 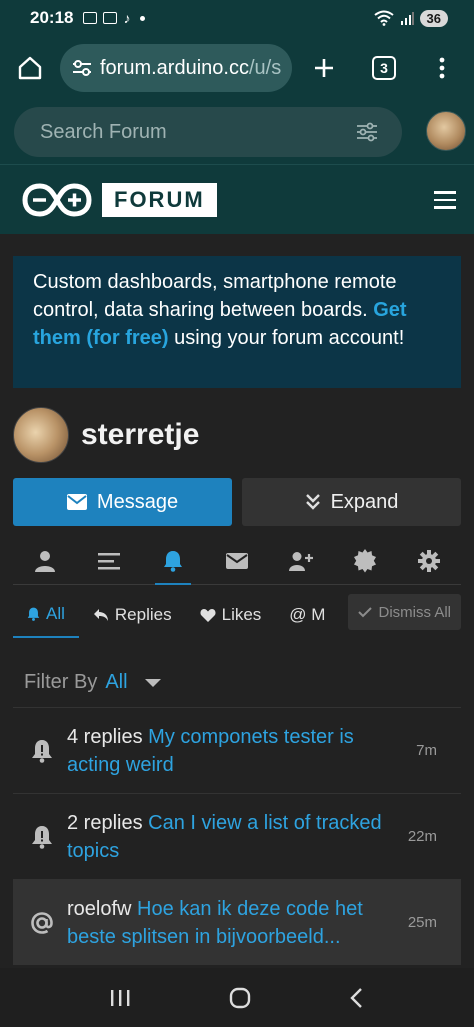 I want to click on expand-label: Expand, so click(x=364, y=501).